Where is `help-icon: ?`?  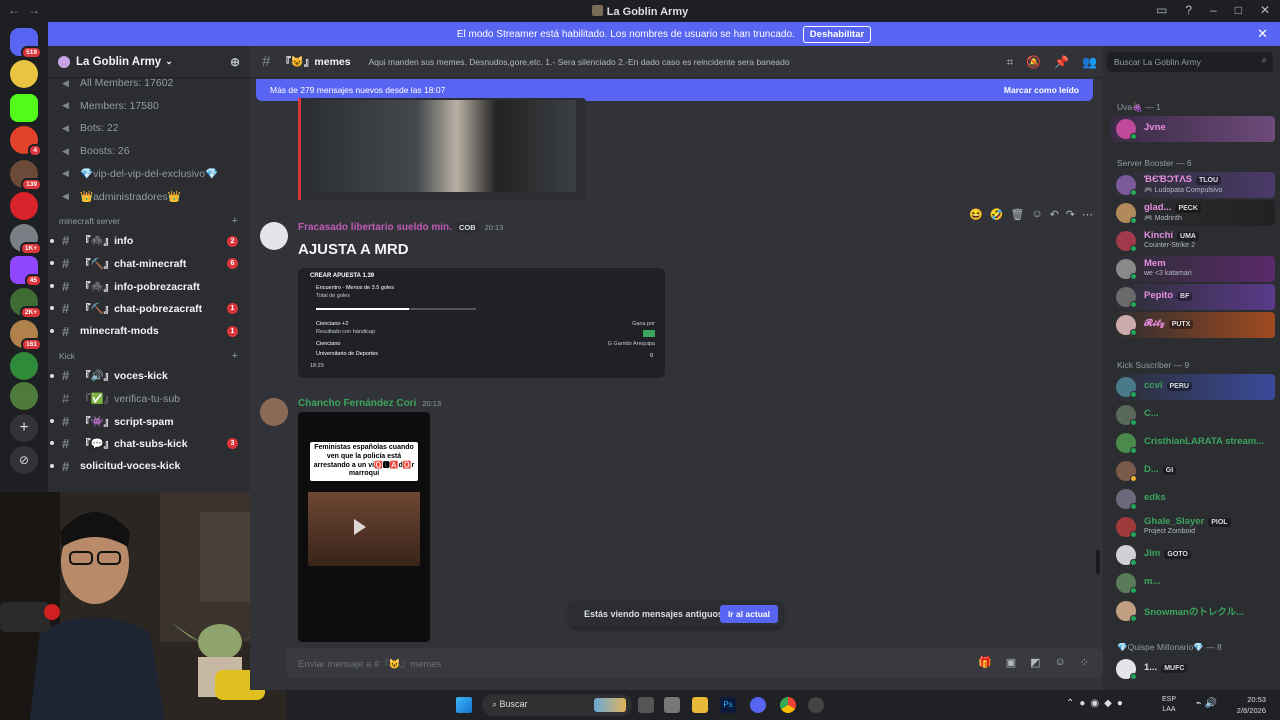 help-icon: ? is located at coordinates (1188, 10).